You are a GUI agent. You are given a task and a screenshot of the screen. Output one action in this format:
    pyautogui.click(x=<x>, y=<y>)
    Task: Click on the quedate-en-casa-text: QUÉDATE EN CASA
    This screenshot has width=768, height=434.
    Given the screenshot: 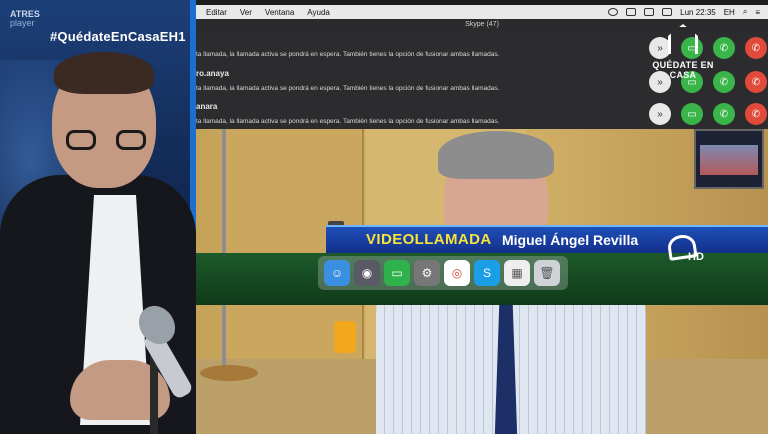 What is the action you would take?
    pyautogui.click(x=683, y=70)
    